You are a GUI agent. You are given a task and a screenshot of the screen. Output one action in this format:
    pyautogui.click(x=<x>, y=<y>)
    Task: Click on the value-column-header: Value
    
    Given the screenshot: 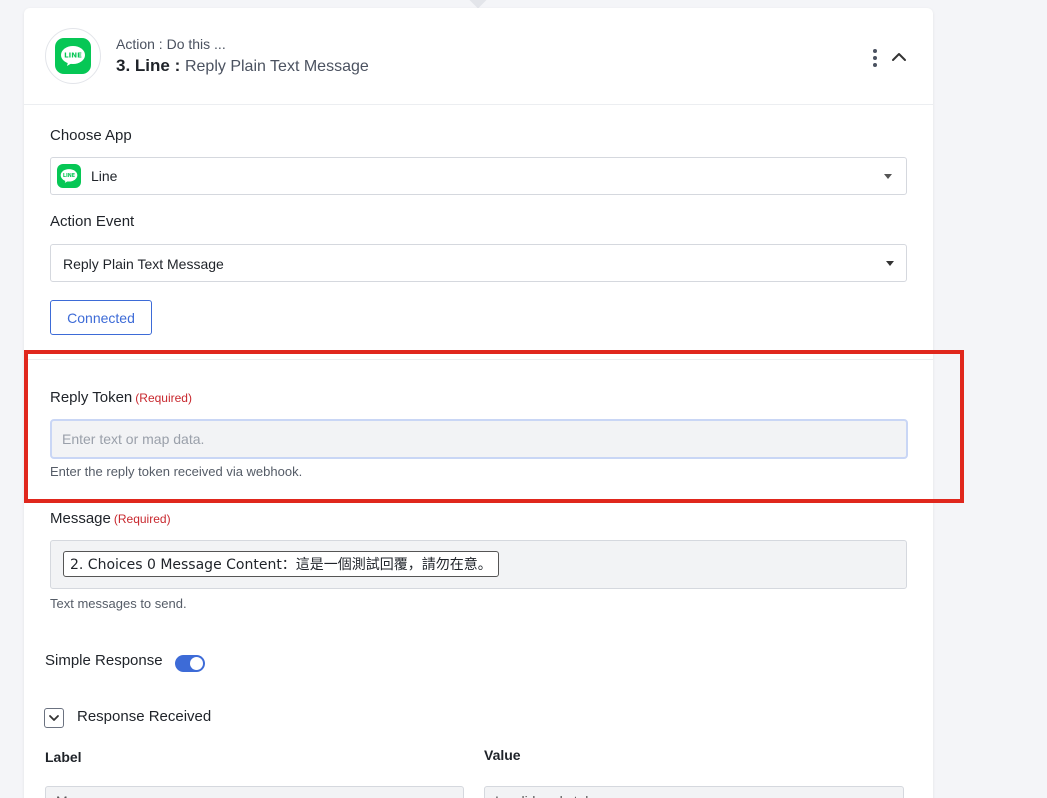 What is the action you would take?
    pyautogui.click(x=502, y=755)
    